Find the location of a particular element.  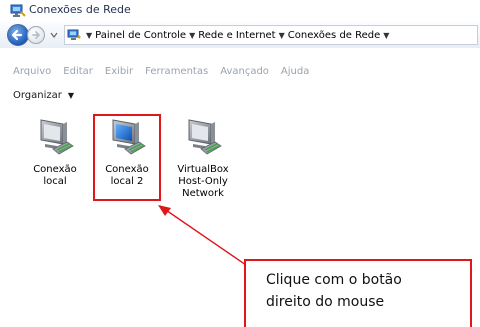

network-connections-icon is located at coordinates (18, 10).